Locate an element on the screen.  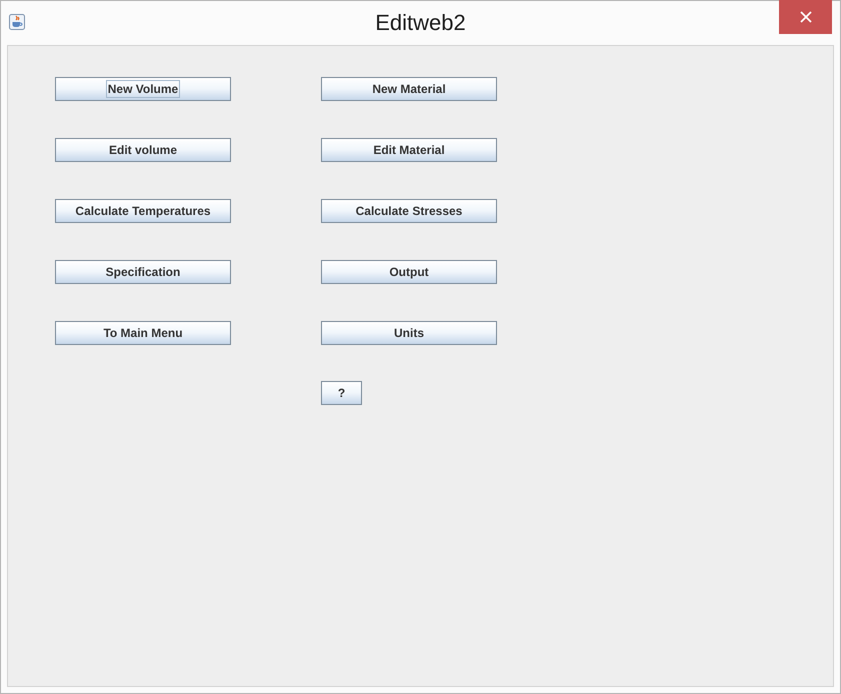
close-button is located at coordinates (805, 17).